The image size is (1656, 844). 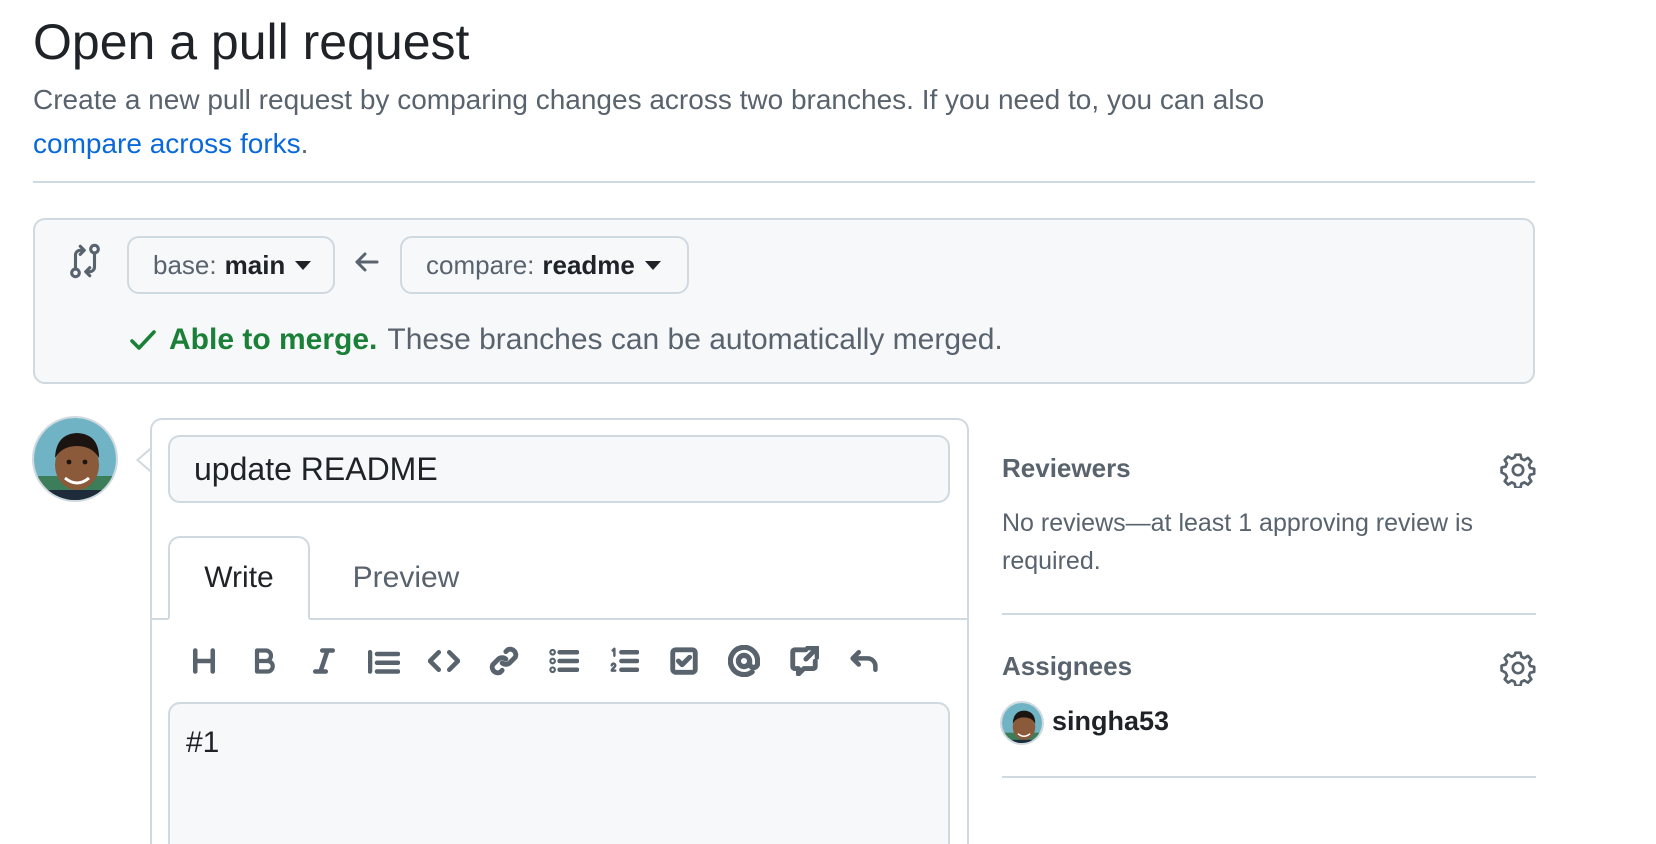 What do you see at coordinates (304, 143) in the screenshot?
I see `fork-link-suffix: .` at bounding box center [304, 143].